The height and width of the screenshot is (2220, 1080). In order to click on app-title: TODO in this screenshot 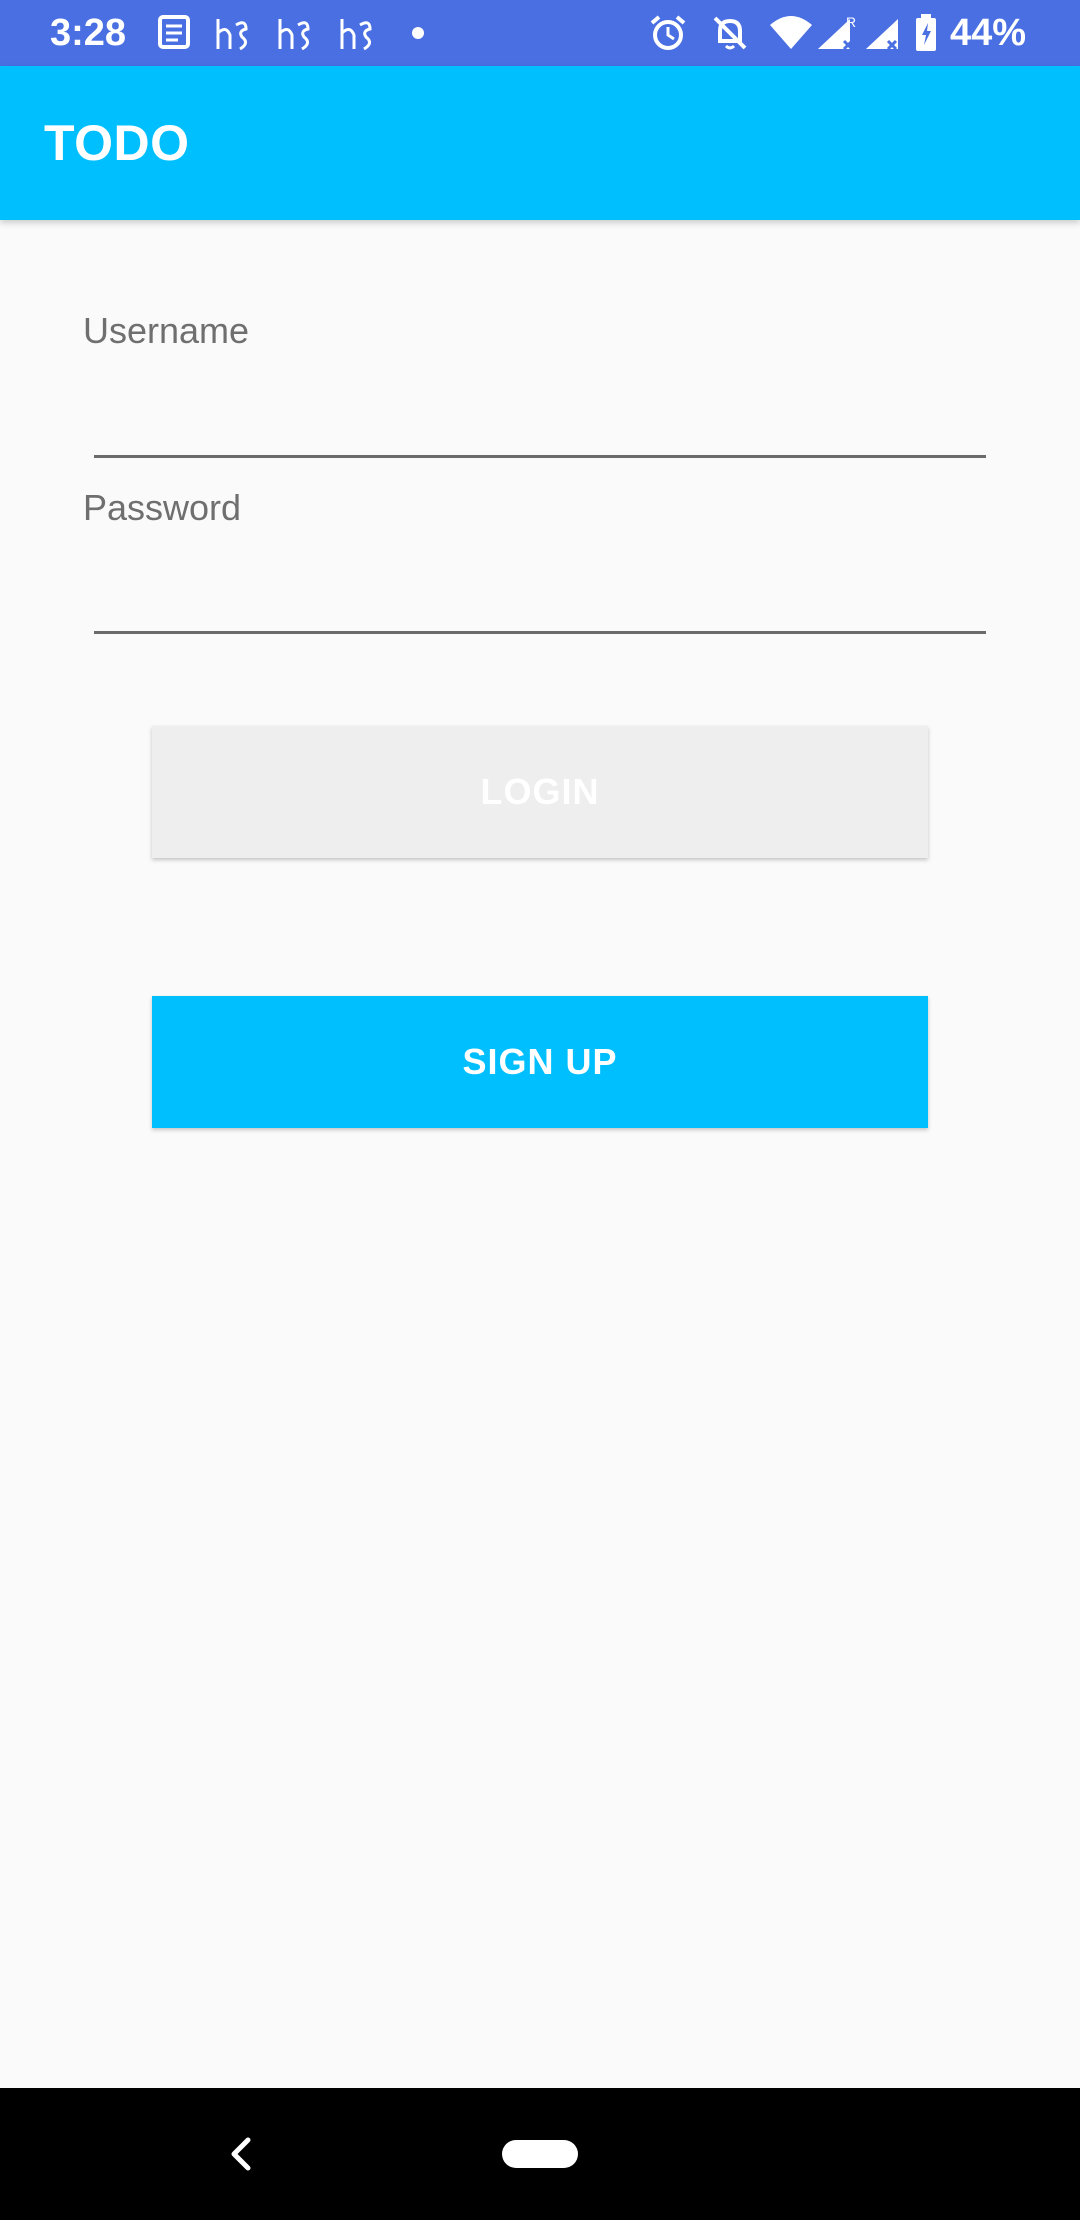, I will do `click(117, 143)`.